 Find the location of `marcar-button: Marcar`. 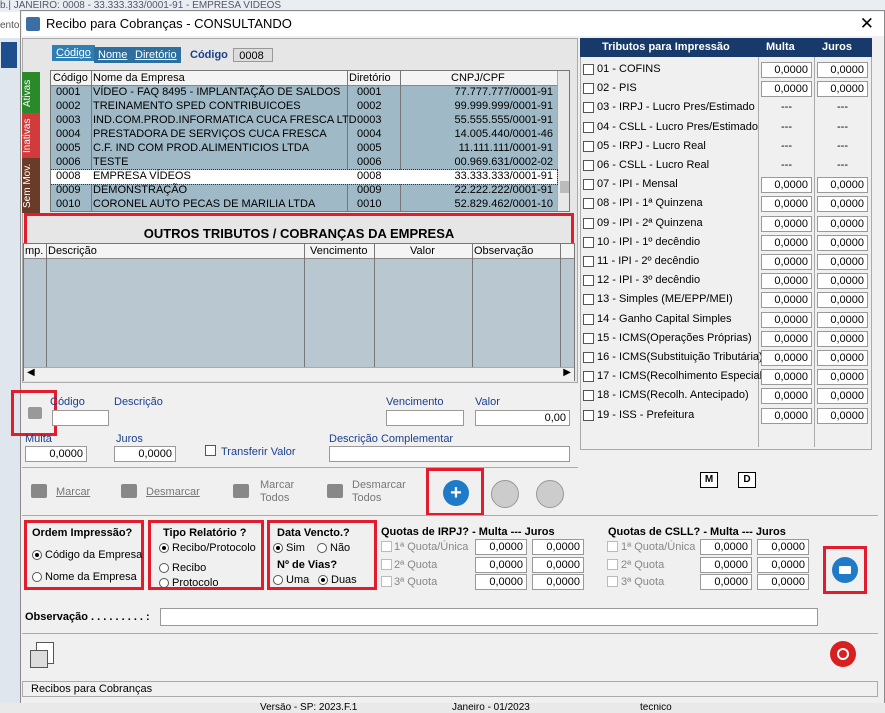

marcar-button: Marcar is located at coordinates (73, 492).